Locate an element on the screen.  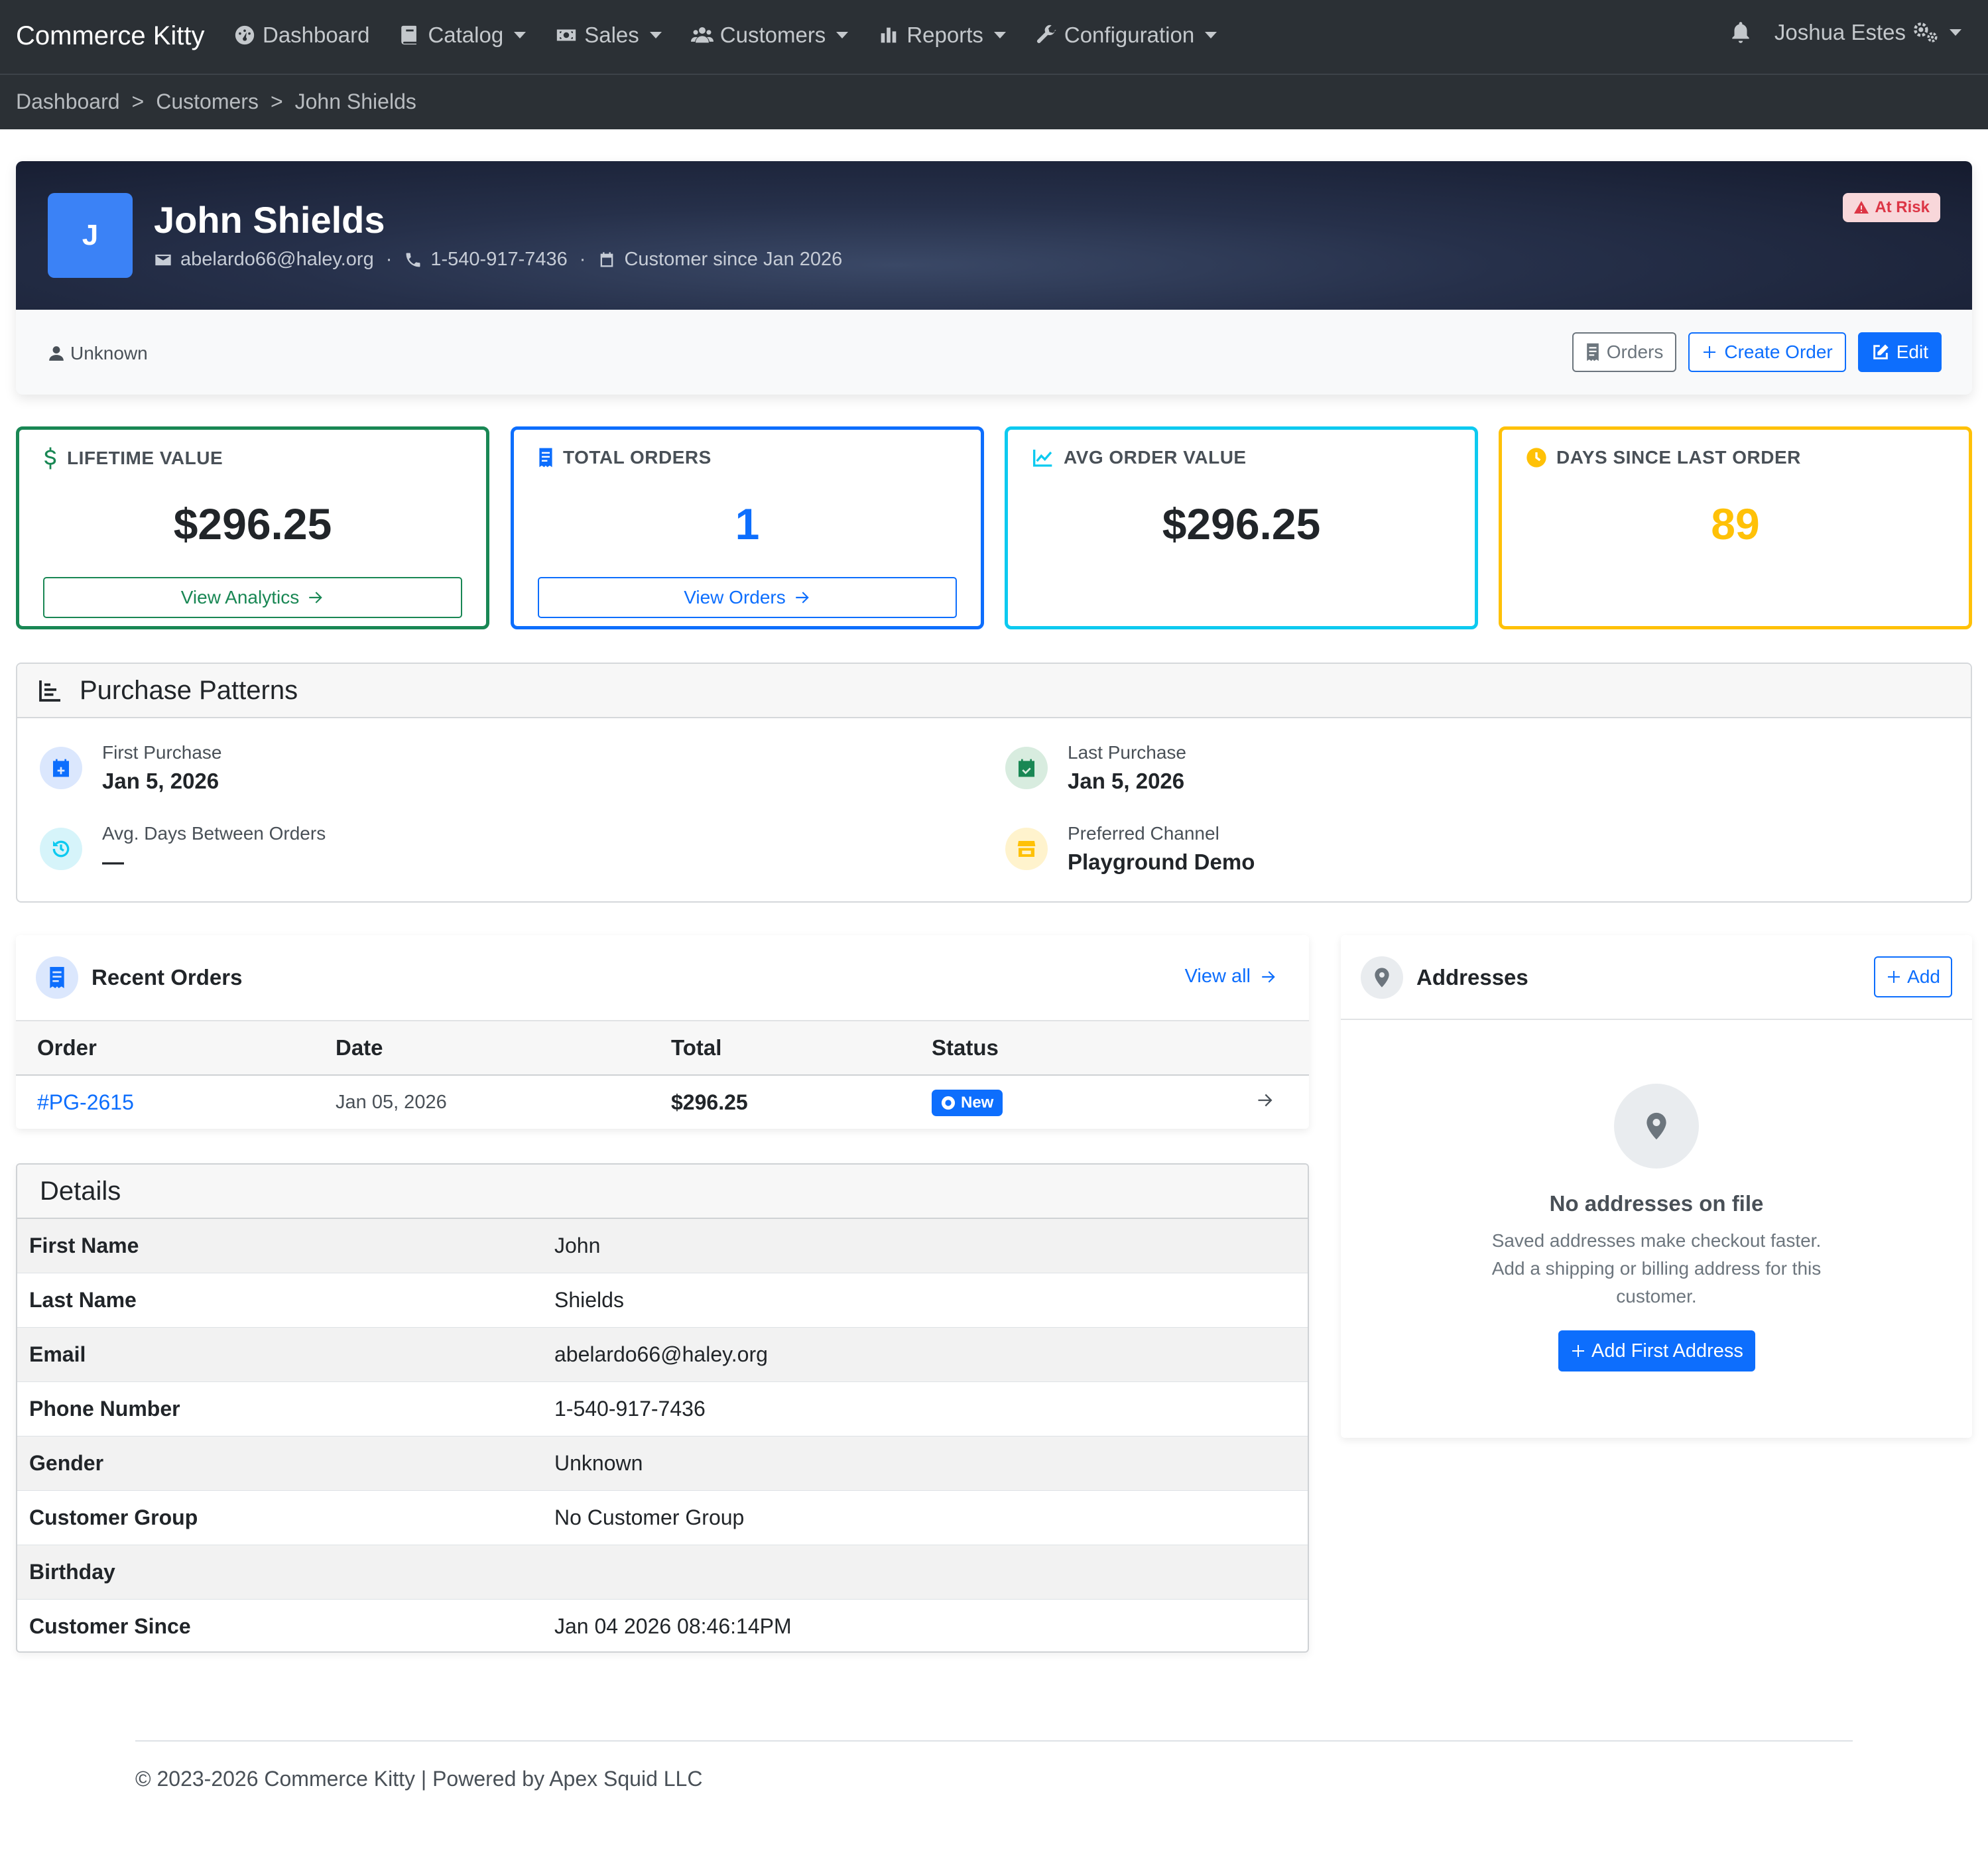
footer-divider is located at coordinates (994, 1741).